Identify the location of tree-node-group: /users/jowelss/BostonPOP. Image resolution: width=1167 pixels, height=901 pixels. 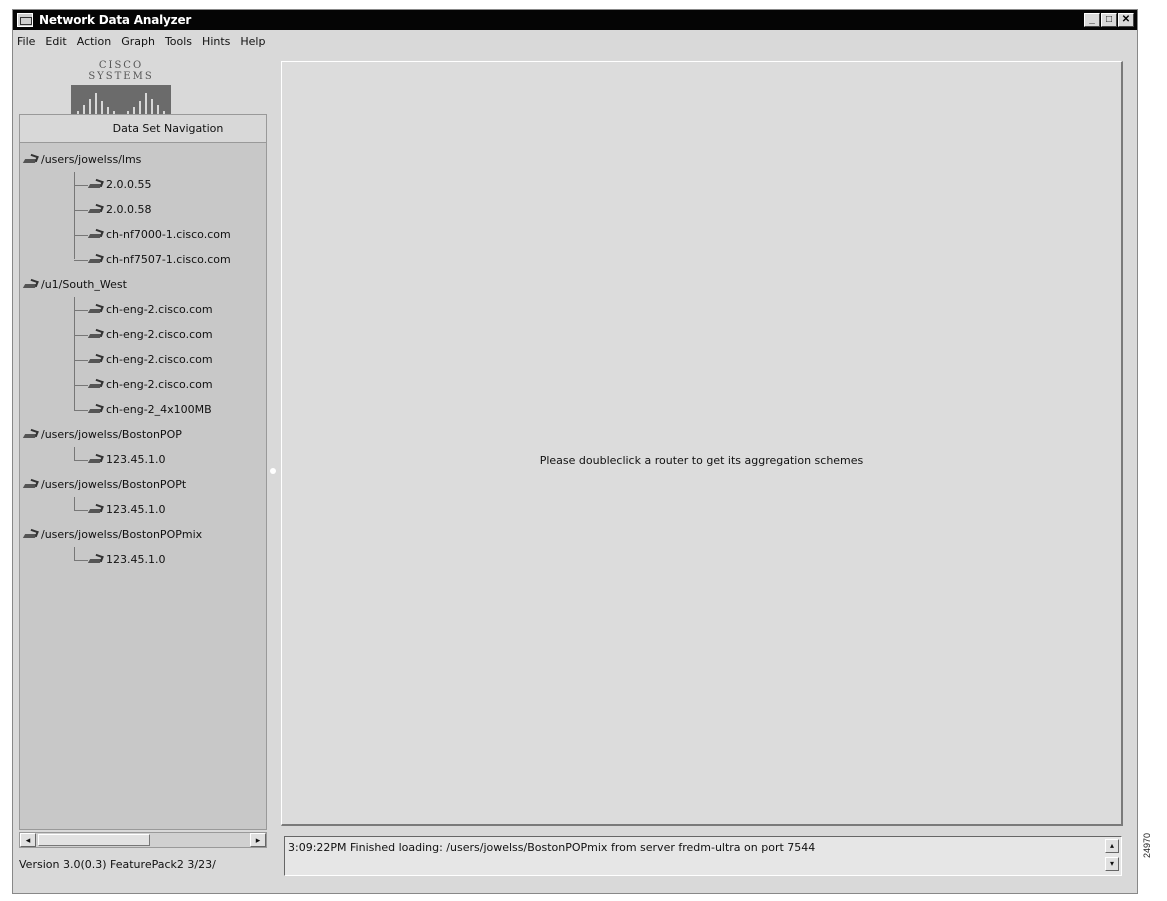
(143, 434).